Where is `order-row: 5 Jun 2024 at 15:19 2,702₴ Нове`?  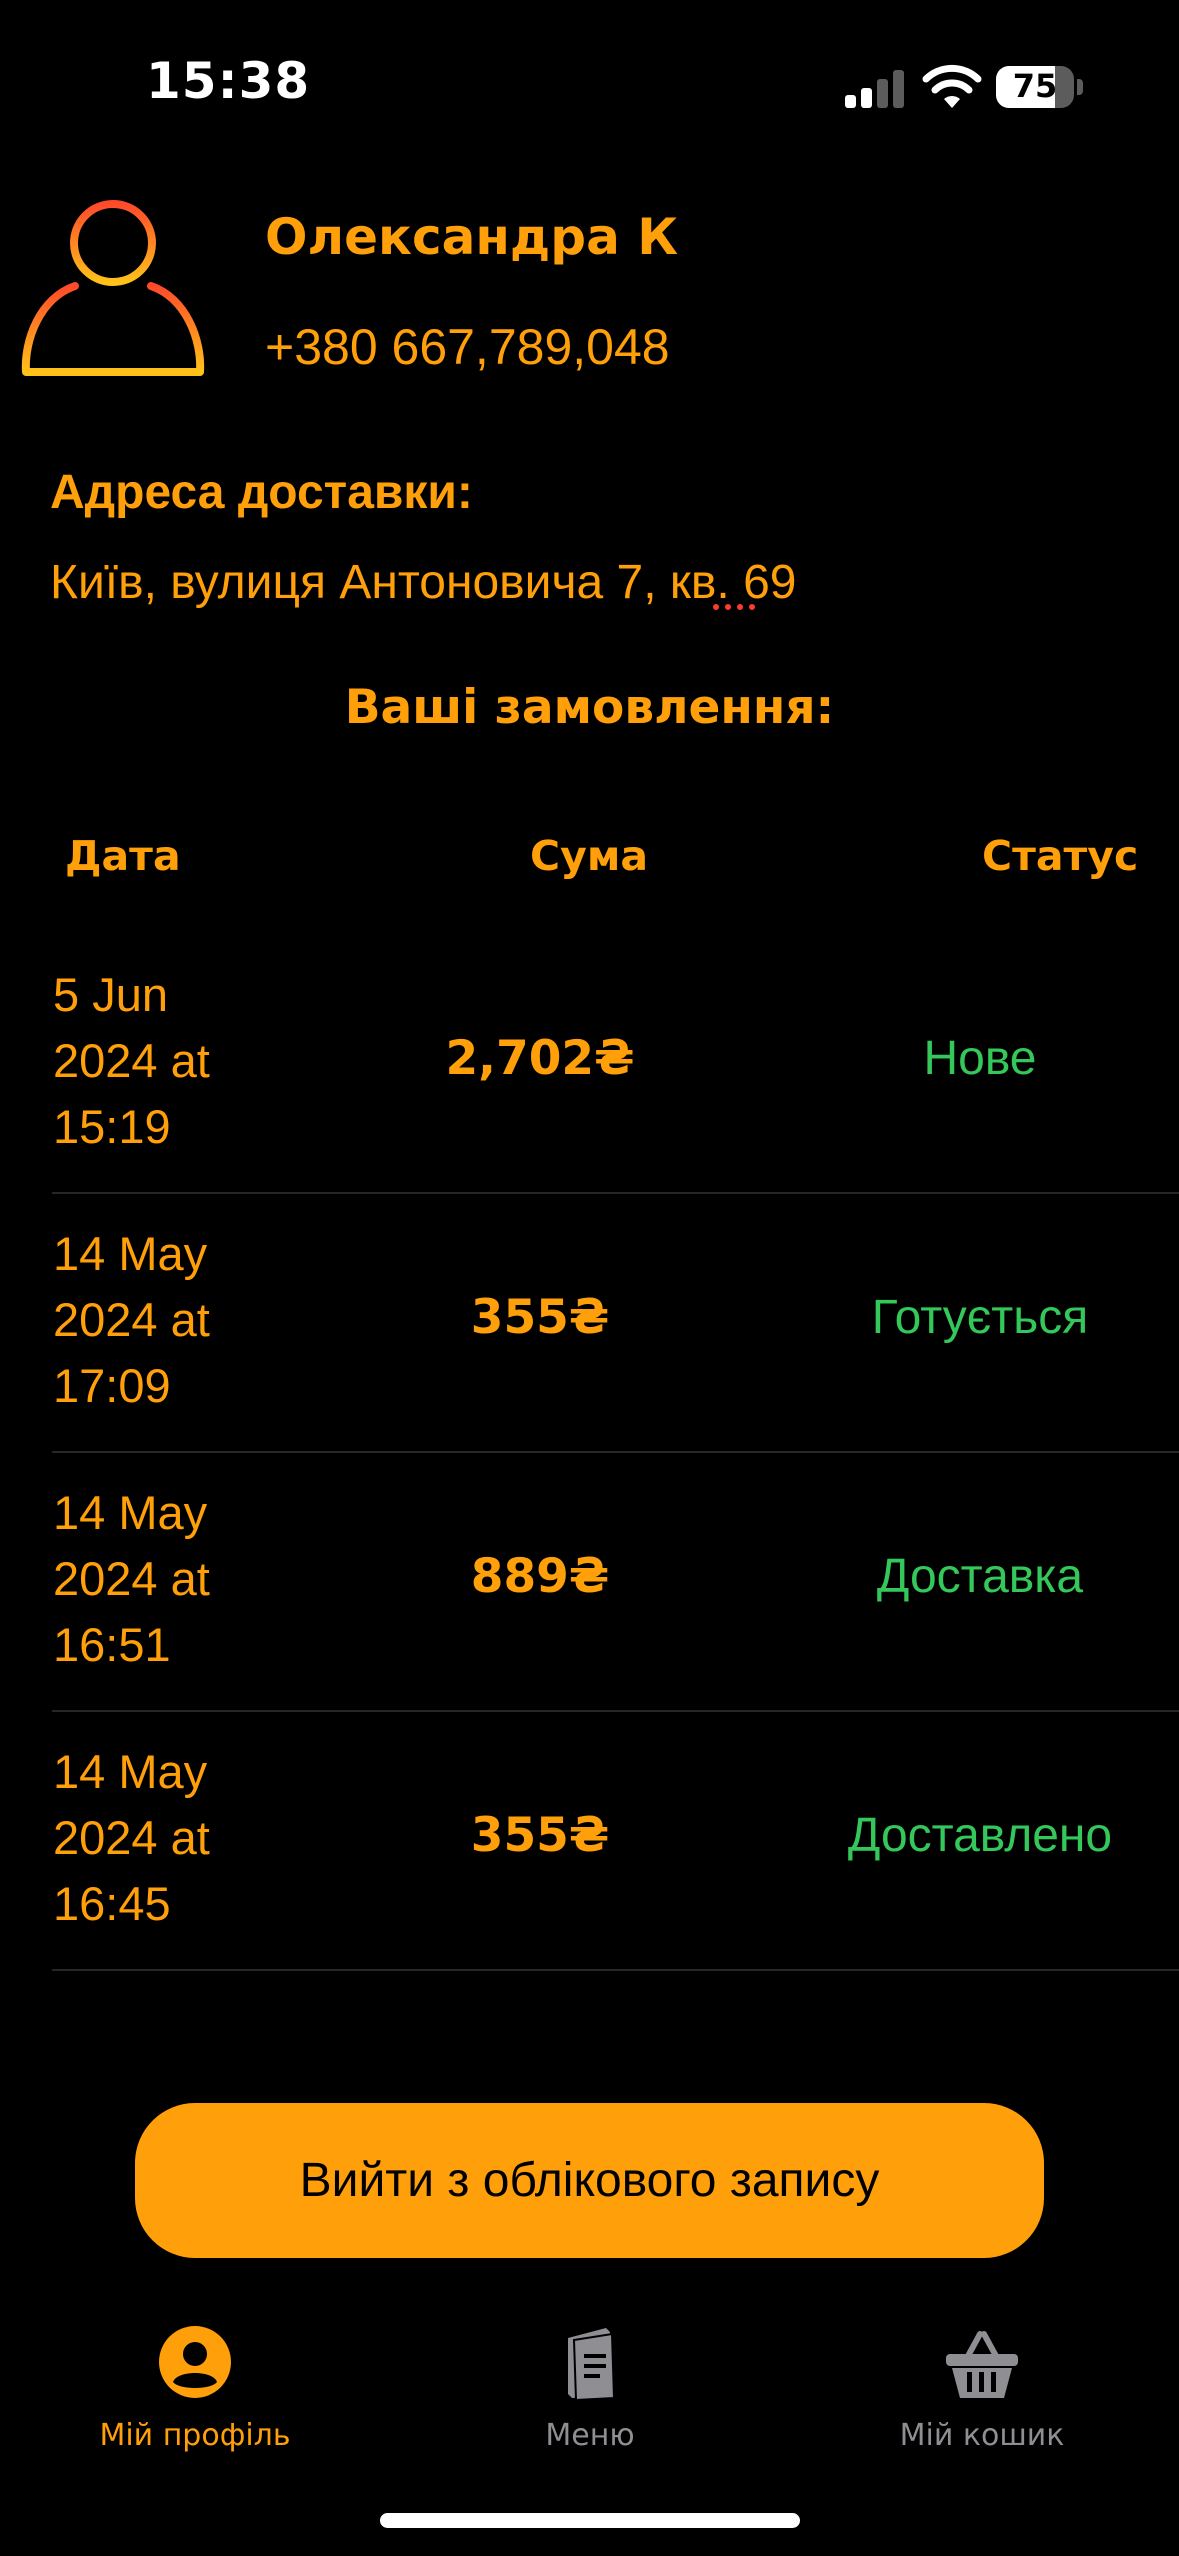
order-row: 5 Jun 2024 at 15:19 2,702₴ Нове is located at coordinates (589, 1065).